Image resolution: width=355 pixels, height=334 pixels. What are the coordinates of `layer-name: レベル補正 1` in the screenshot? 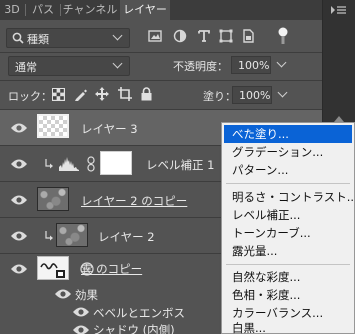 It's located at (180, 165).